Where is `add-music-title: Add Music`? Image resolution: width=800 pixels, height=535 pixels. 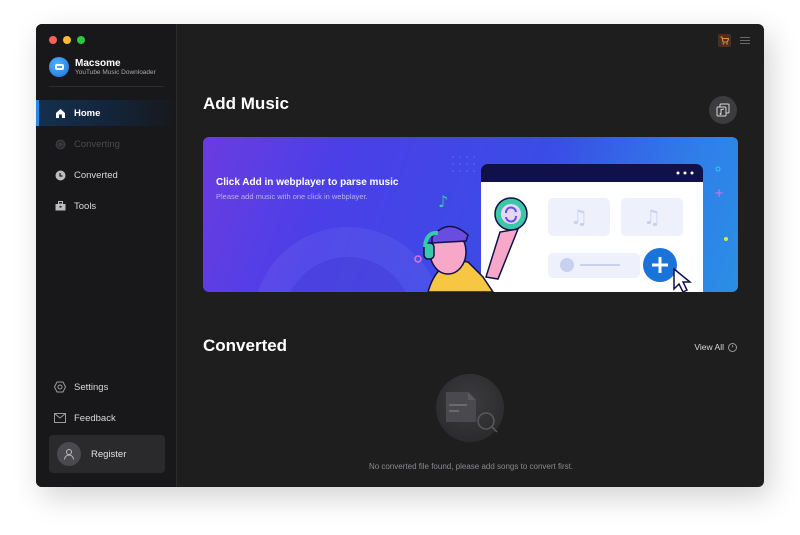 add-music-title: Add Music is located at coordinates (246, 103).